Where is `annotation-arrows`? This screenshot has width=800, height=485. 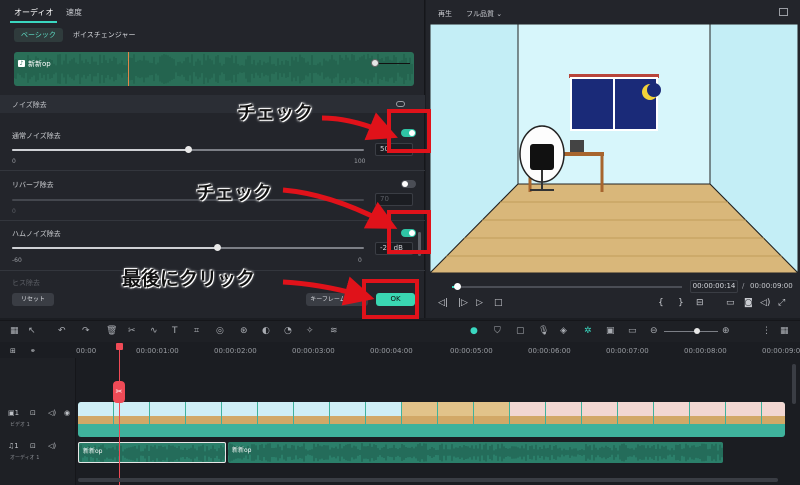 annotation-arrows is located at coordinates (340, 209).